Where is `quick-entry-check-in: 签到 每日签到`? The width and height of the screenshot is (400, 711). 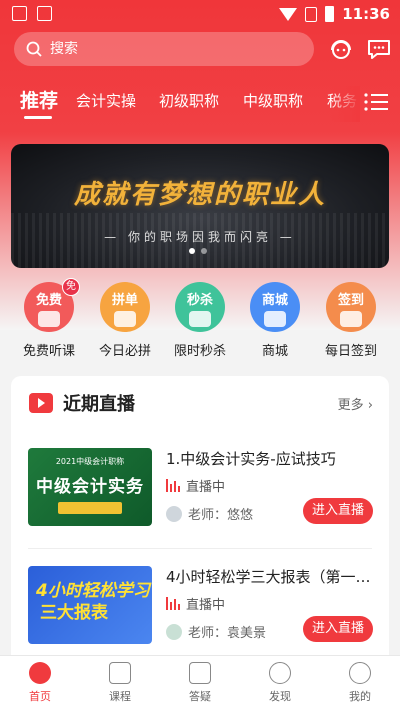 quick-entry-check-in: 签到 每日签到 is located at coordinates (351, 320).